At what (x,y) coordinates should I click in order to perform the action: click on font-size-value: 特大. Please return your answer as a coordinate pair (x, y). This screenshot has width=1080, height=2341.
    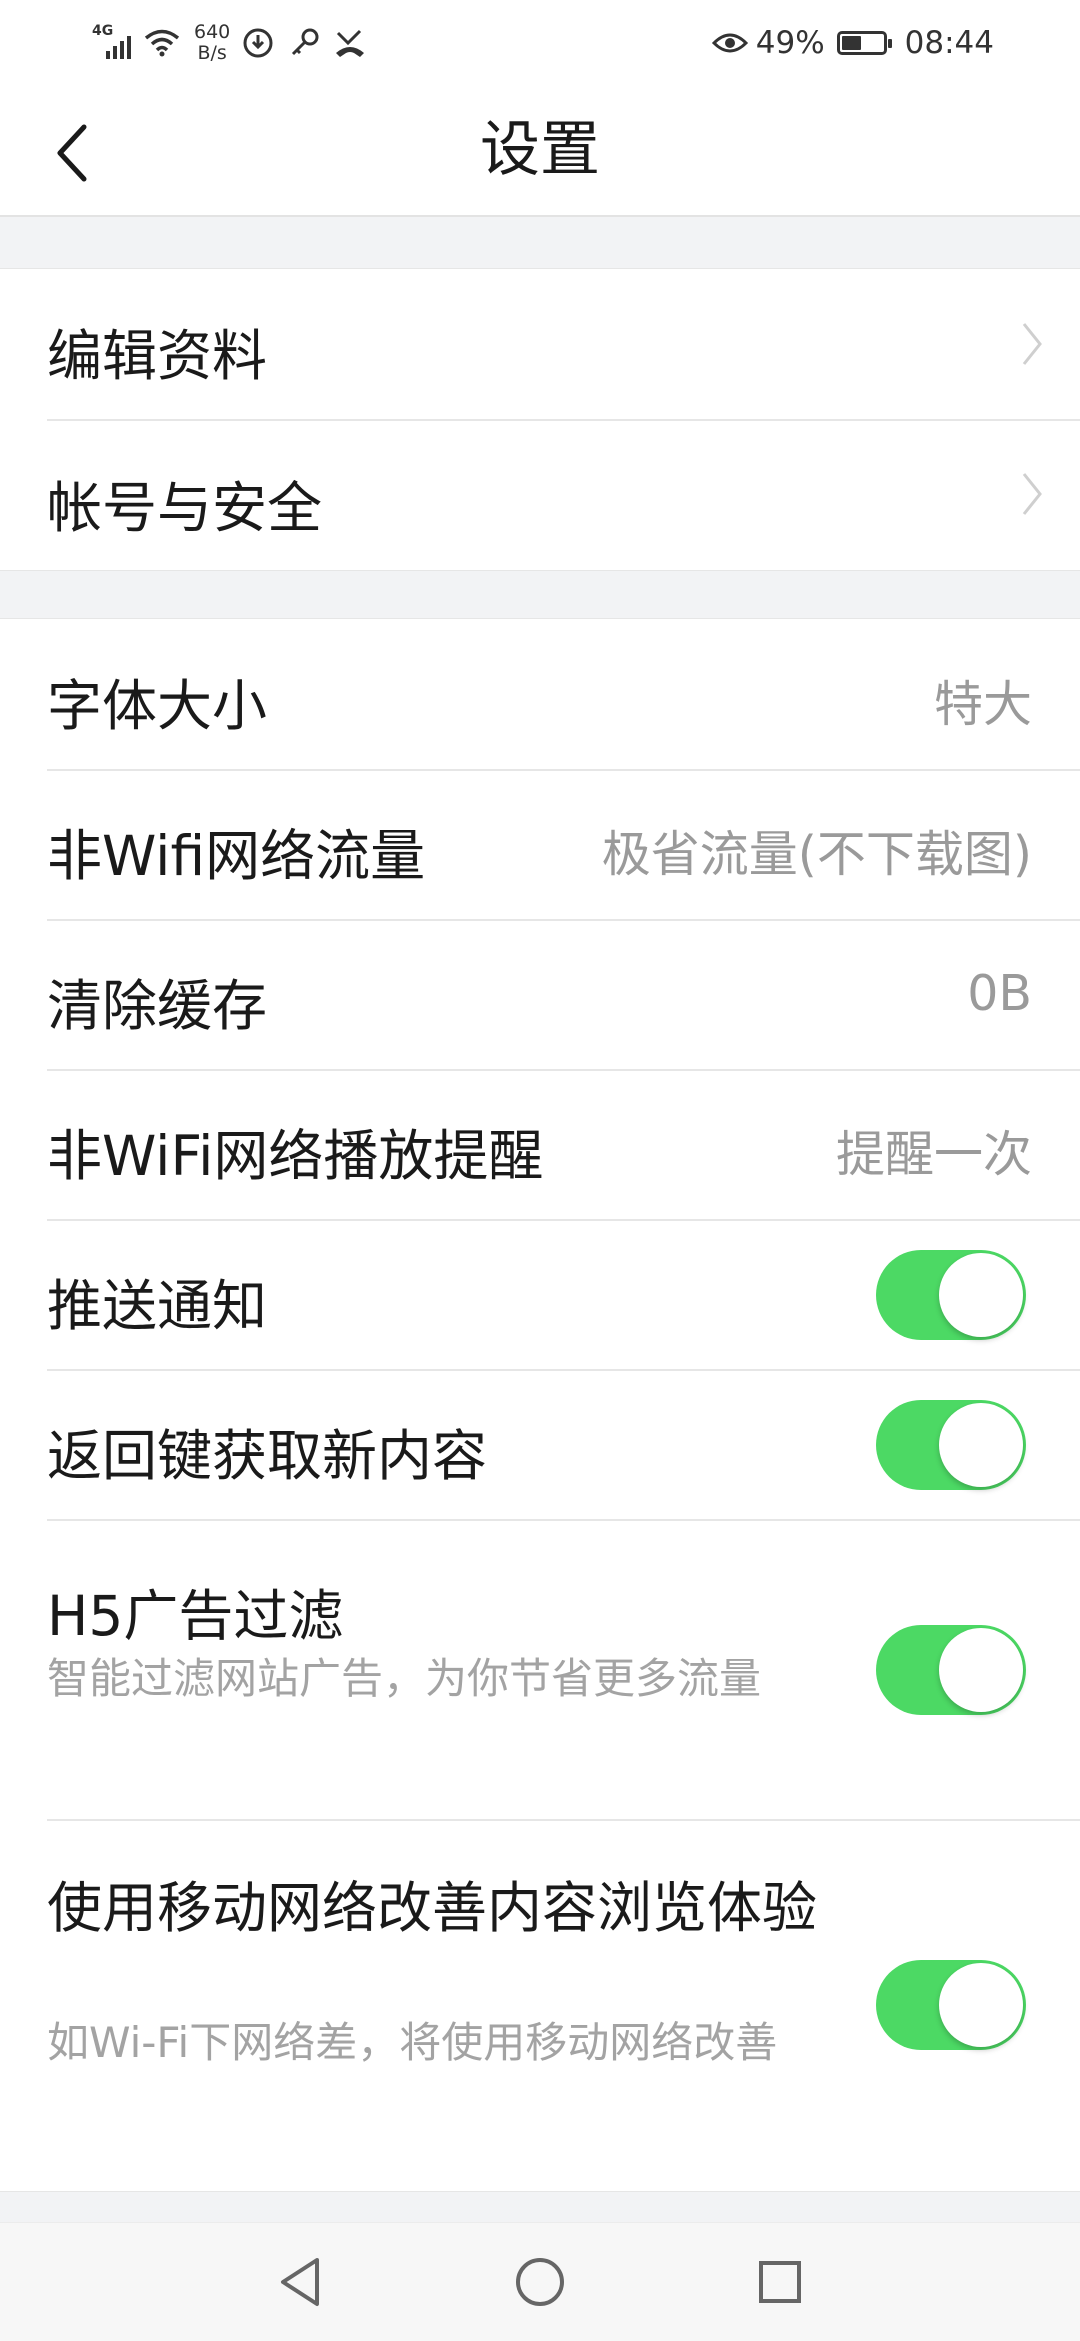
    Looking at the image, I should click on (982, 704).